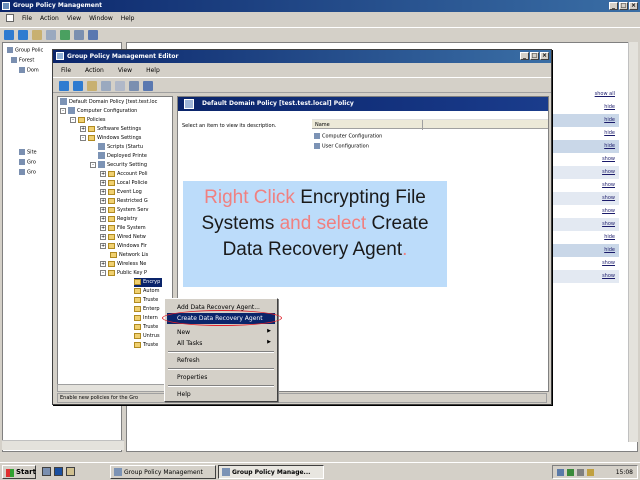 Image resolution: width=640 pixels, height=480 pixels. What do you see at coordinates (123, 228) in the screenshot?
I see `tree-item-file-system: + File System` at bounding box center [123, 228].